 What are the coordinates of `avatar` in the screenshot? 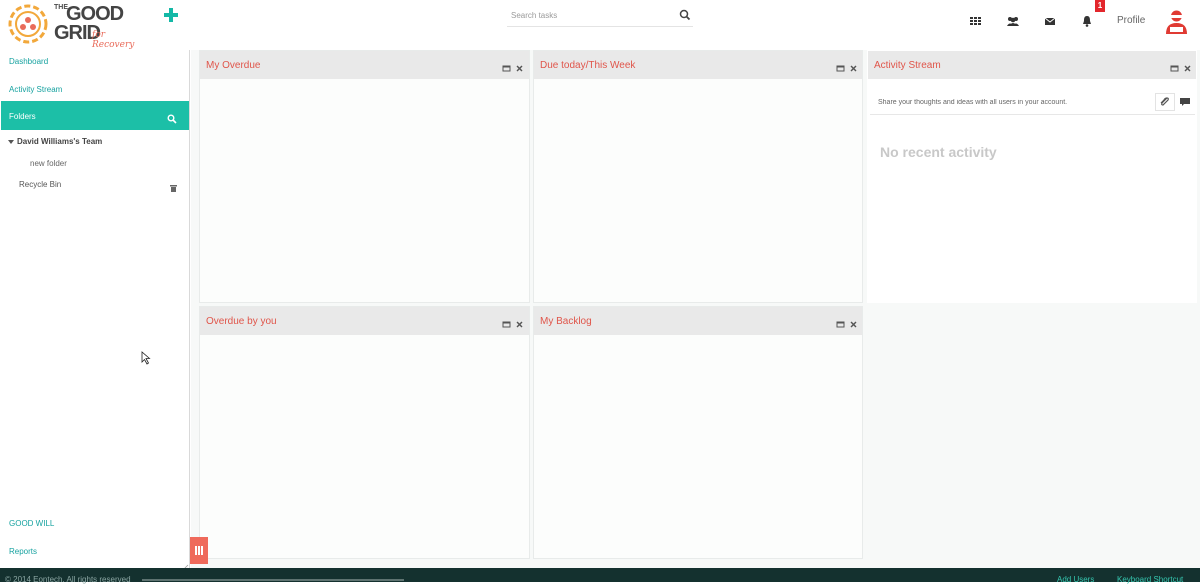 It's located at (1176, 21).